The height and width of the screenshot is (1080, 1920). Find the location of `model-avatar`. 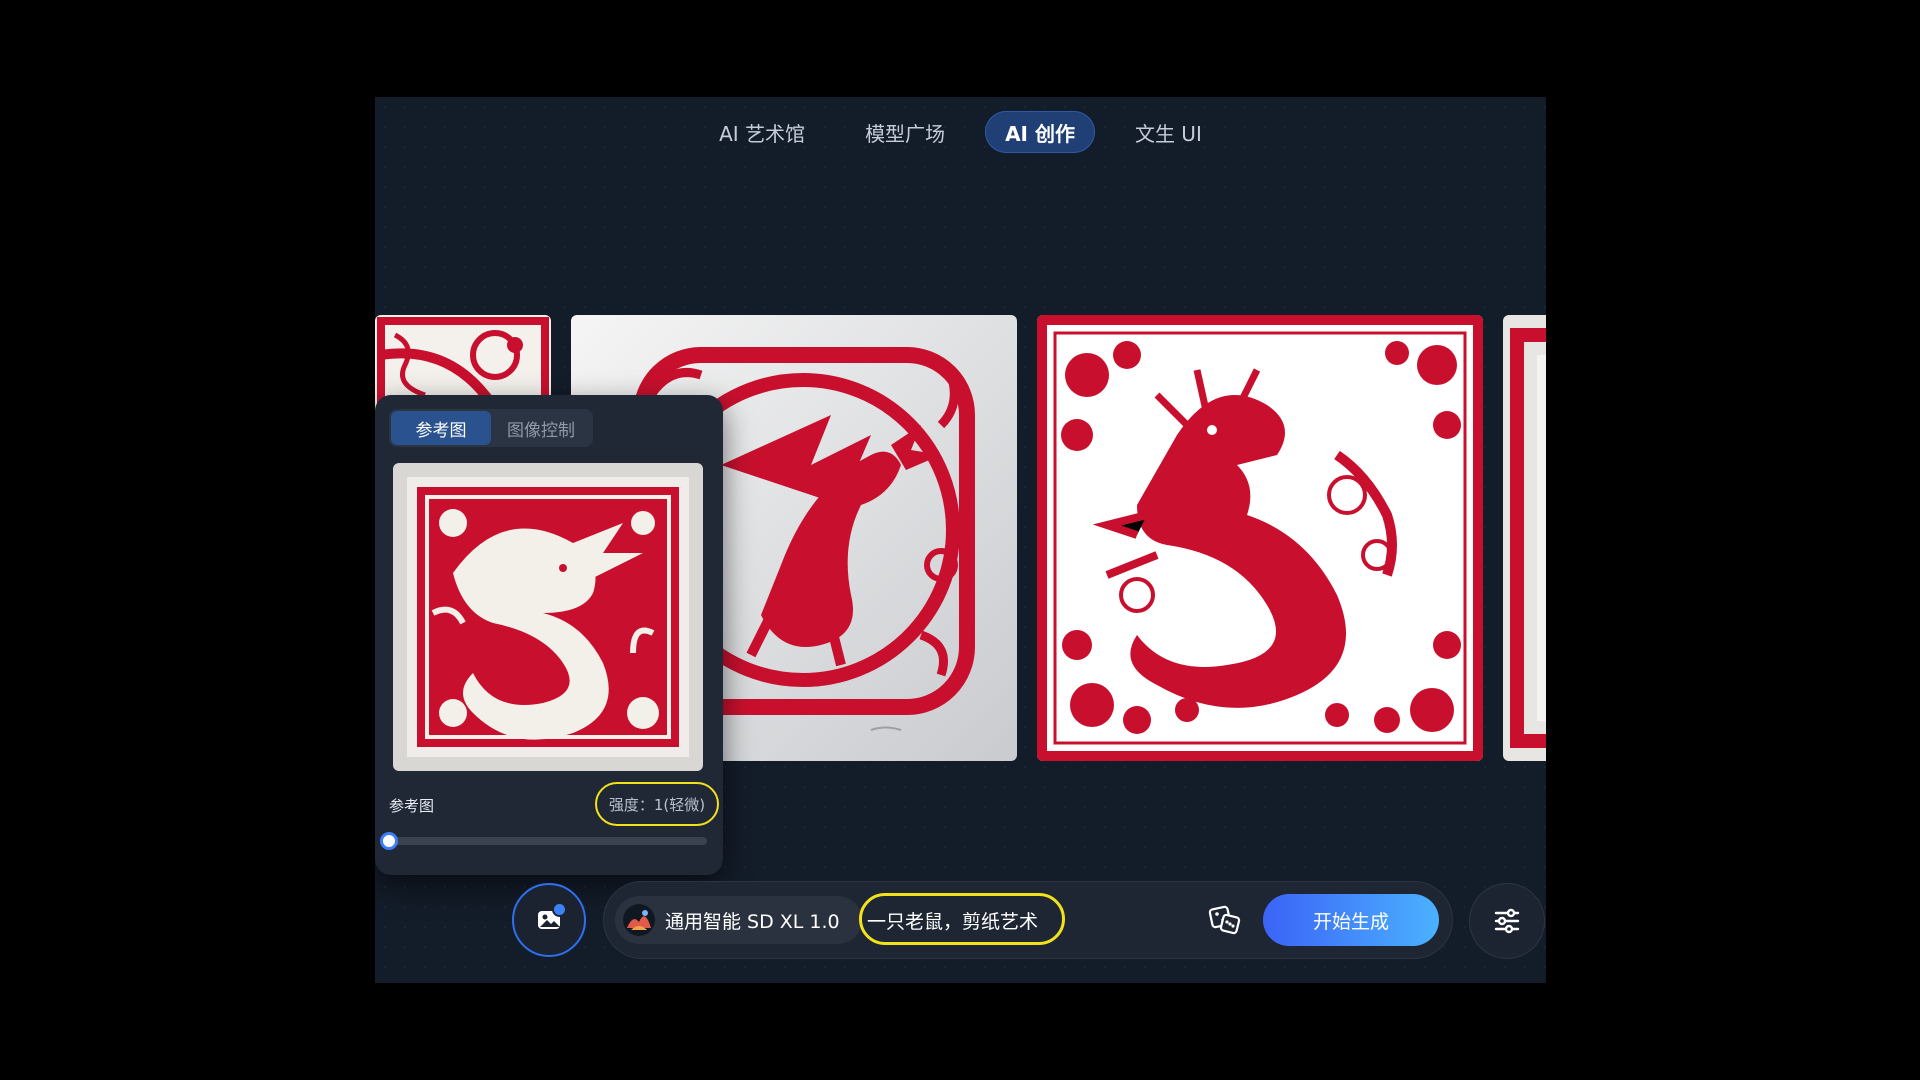

model-avatar is located at coordinates (639, 920).